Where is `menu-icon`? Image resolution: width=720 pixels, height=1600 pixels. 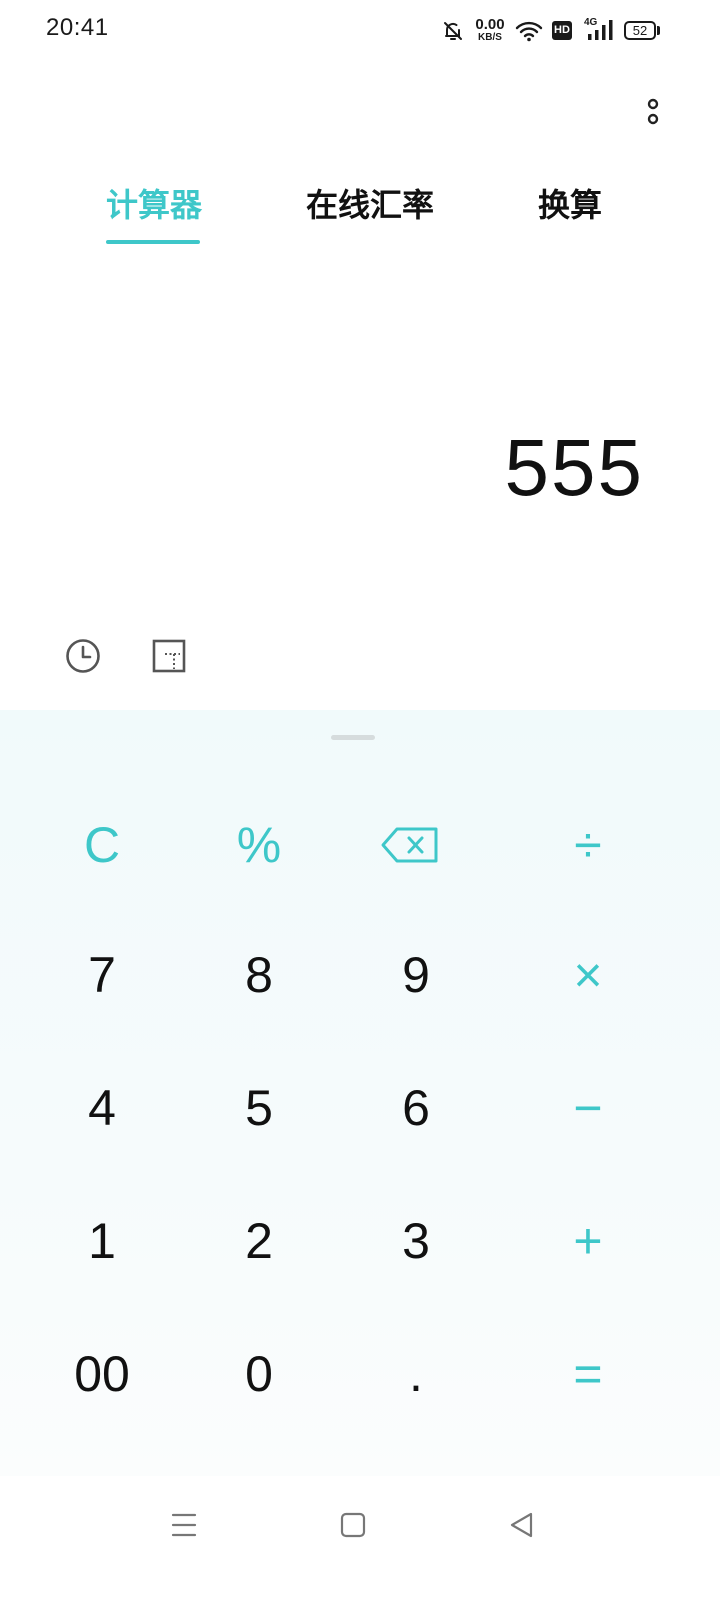
menu-icon is located at coordinates (184, 1525).